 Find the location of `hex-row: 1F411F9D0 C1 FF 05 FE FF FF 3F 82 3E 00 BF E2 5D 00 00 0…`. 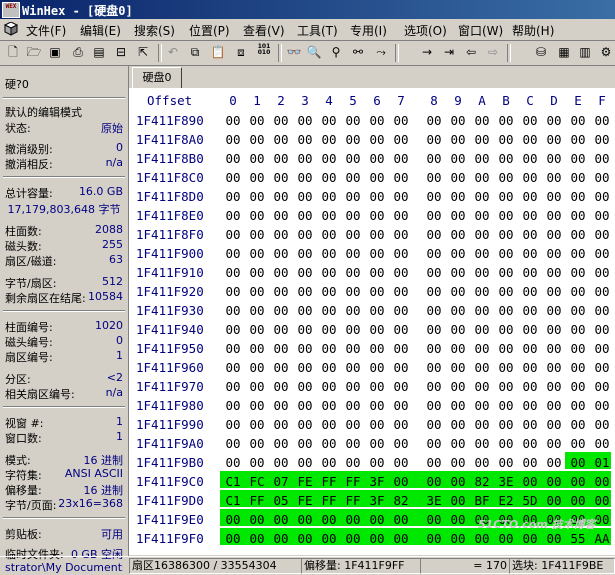

hex-row: 1F411F9D0 C1 FF 05 FE FF FF 3F 82 3E 00 BF E2 5D 00 00 0… is located at coordinates (372, 499).